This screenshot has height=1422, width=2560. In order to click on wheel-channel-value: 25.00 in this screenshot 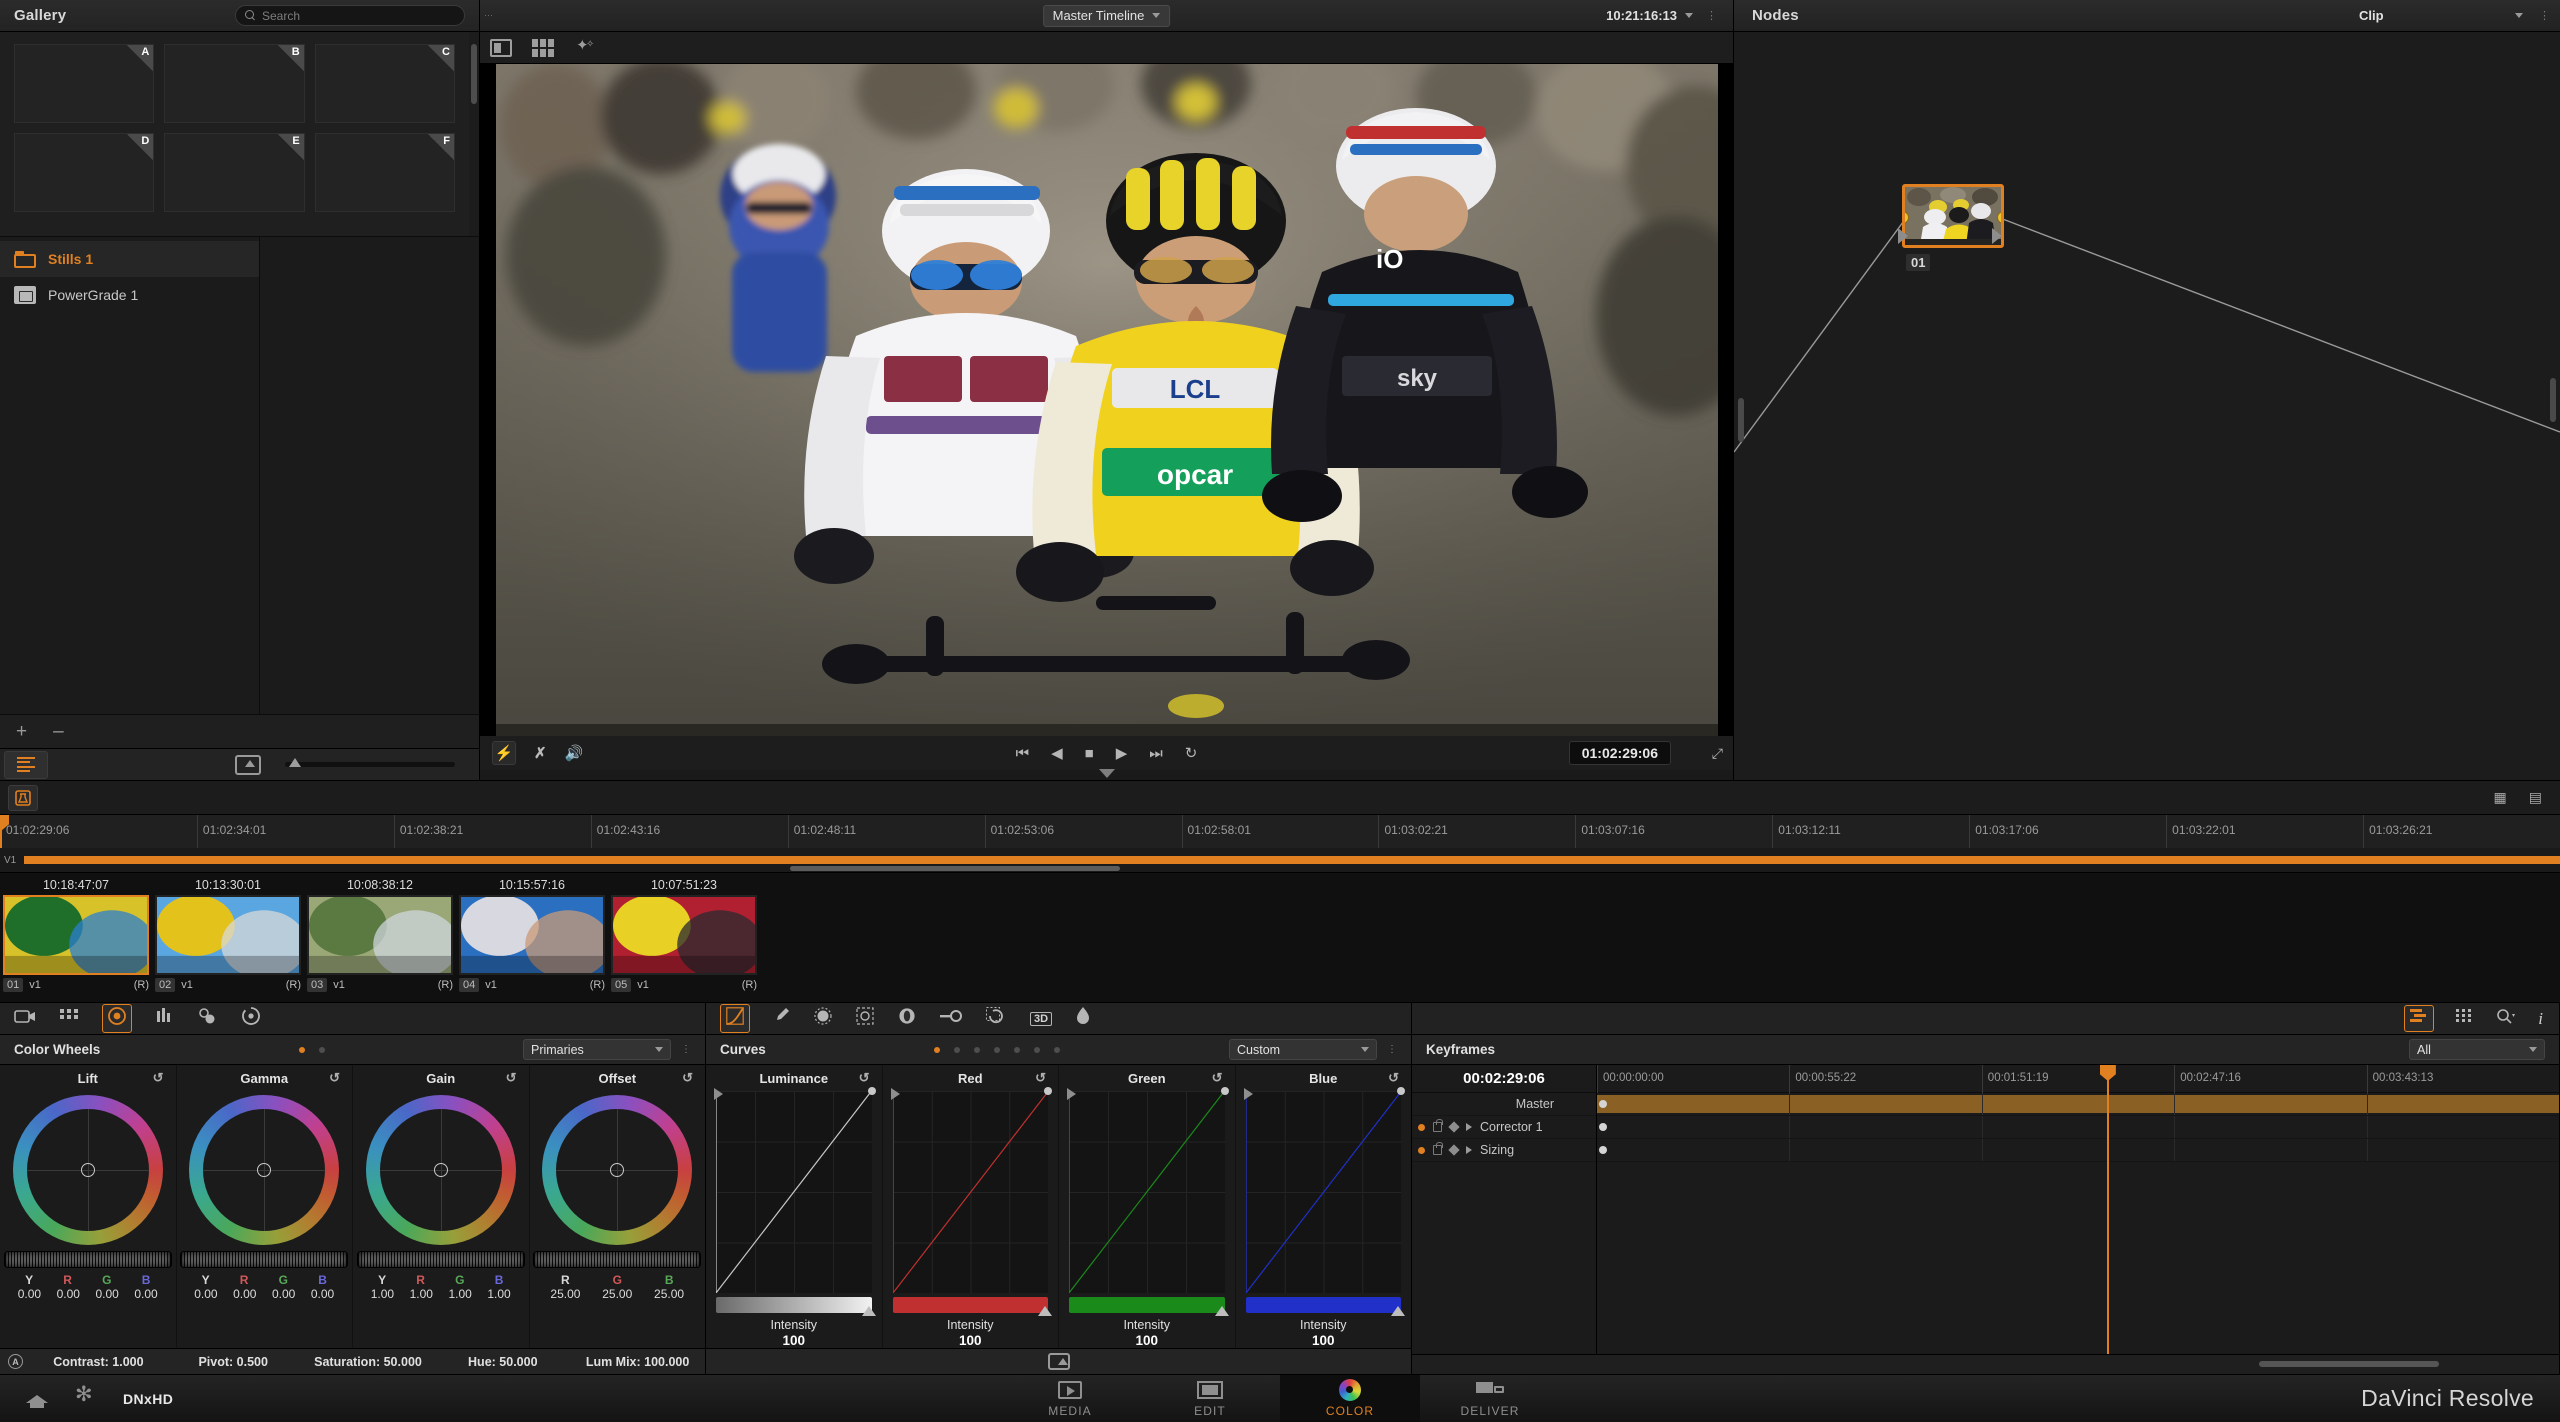, I will do `click(669, 1294)`.